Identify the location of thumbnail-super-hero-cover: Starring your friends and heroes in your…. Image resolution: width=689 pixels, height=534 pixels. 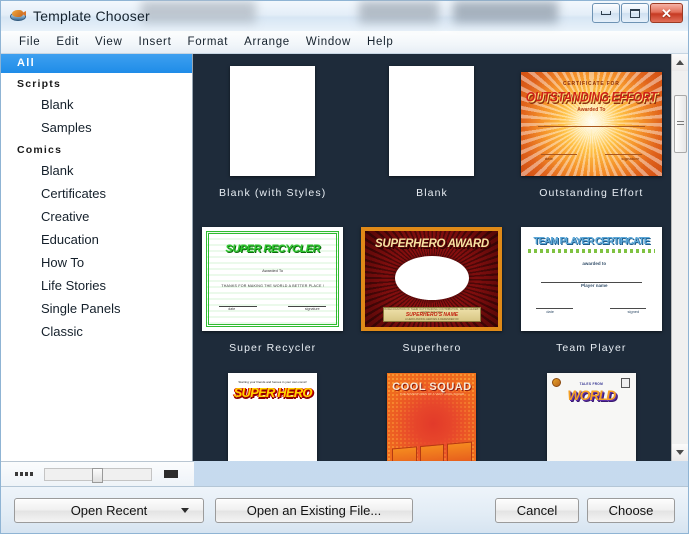
(273, 417).